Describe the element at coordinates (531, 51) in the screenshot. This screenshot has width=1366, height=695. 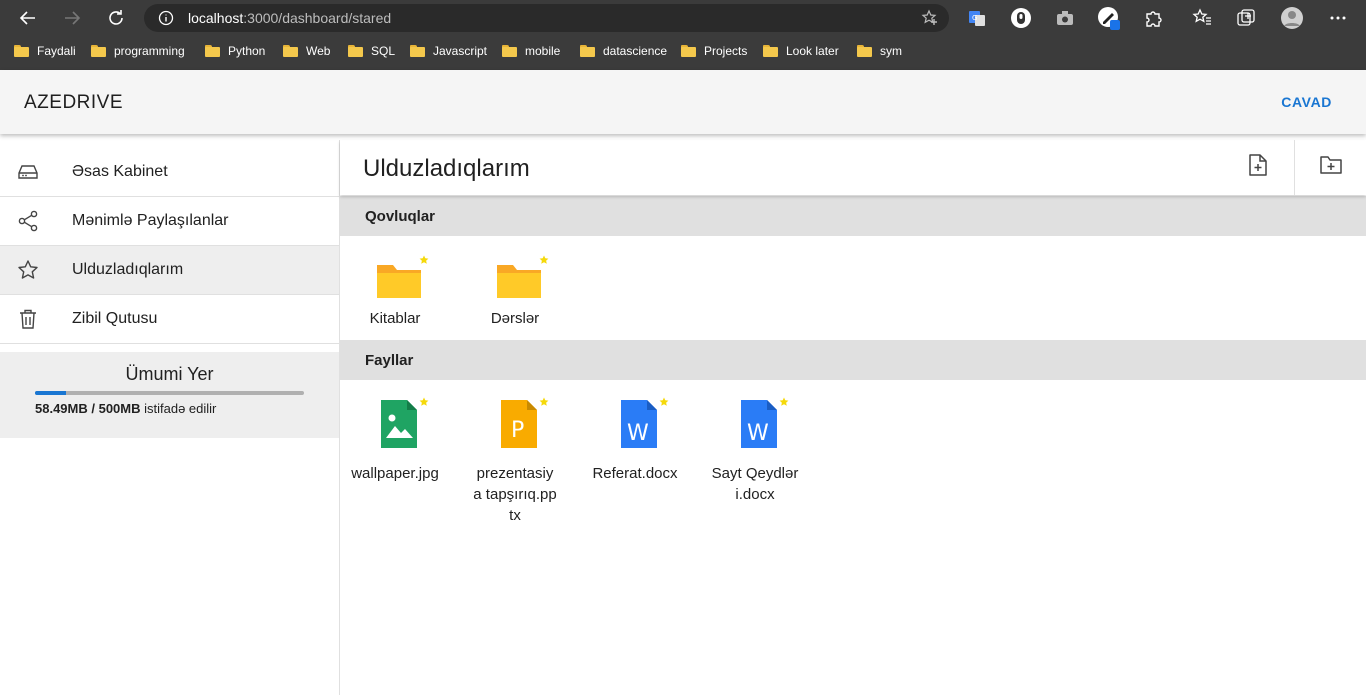
I see `bookmark-folder: mobile` at that location.